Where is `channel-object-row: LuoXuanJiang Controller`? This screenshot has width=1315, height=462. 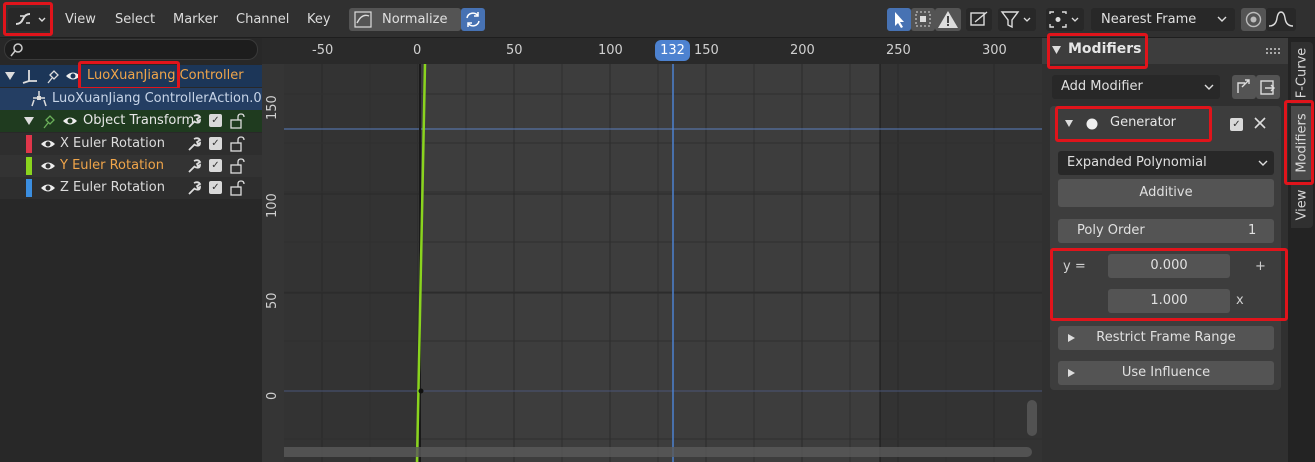 channel-object-row: LuoXuanJiang Controller is located at coordinates (131, 76).